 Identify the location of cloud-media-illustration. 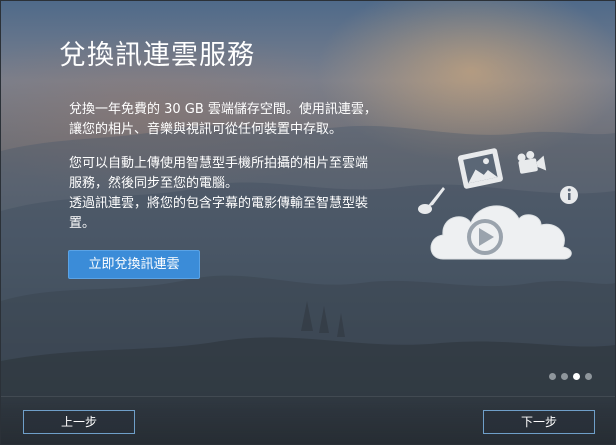
(498, 204).